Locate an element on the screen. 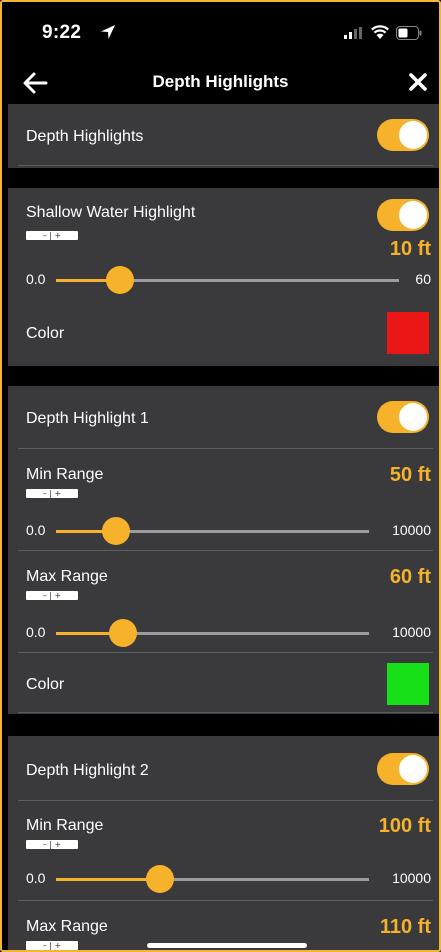  shallow-water-slider: 0.0 60 is located at coordinates (224, 280).